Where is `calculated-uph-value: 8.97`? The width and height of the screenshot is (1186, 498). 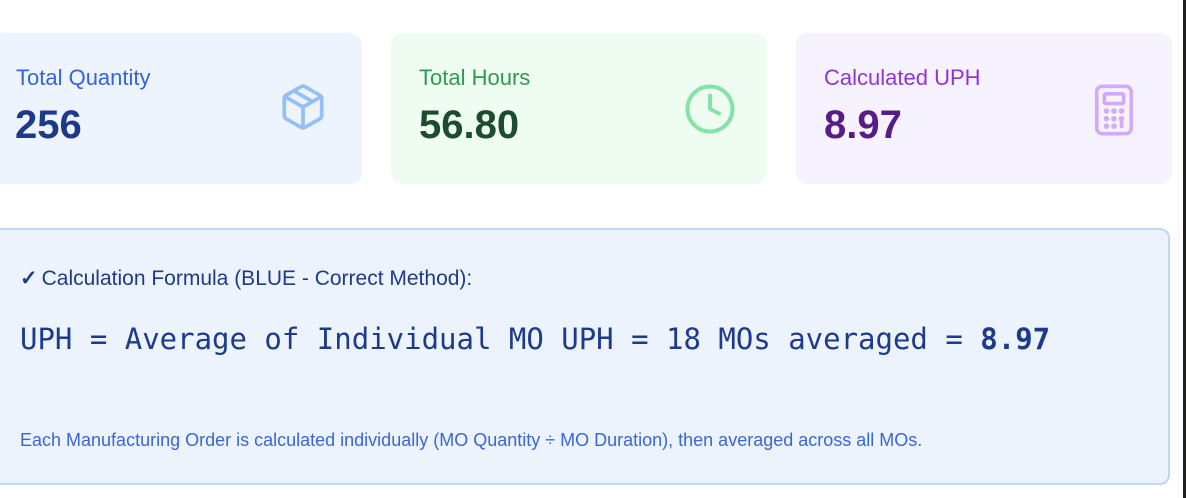 calculated-uph-value: 8.97 is located at coordinates (863, 125).